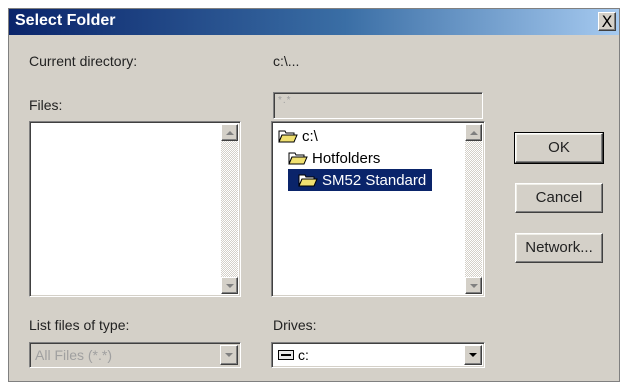  I want to click on files-scrollbar, so click(229, 209).